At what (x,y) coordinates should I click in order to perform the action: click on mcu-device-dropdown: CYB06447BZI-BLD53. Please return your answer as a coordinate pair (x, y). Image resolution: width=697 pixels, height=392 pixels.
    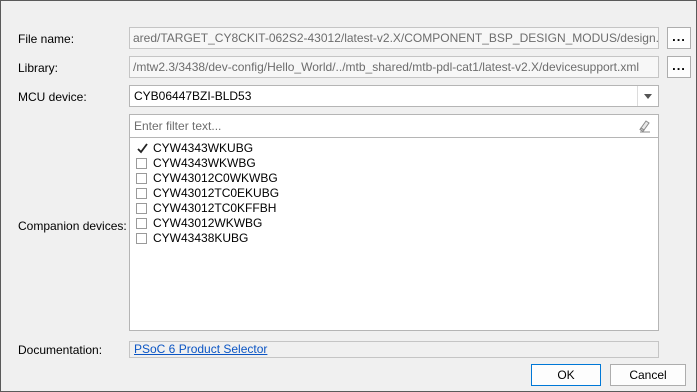
    Looking at the image, I should click on (394, 96).